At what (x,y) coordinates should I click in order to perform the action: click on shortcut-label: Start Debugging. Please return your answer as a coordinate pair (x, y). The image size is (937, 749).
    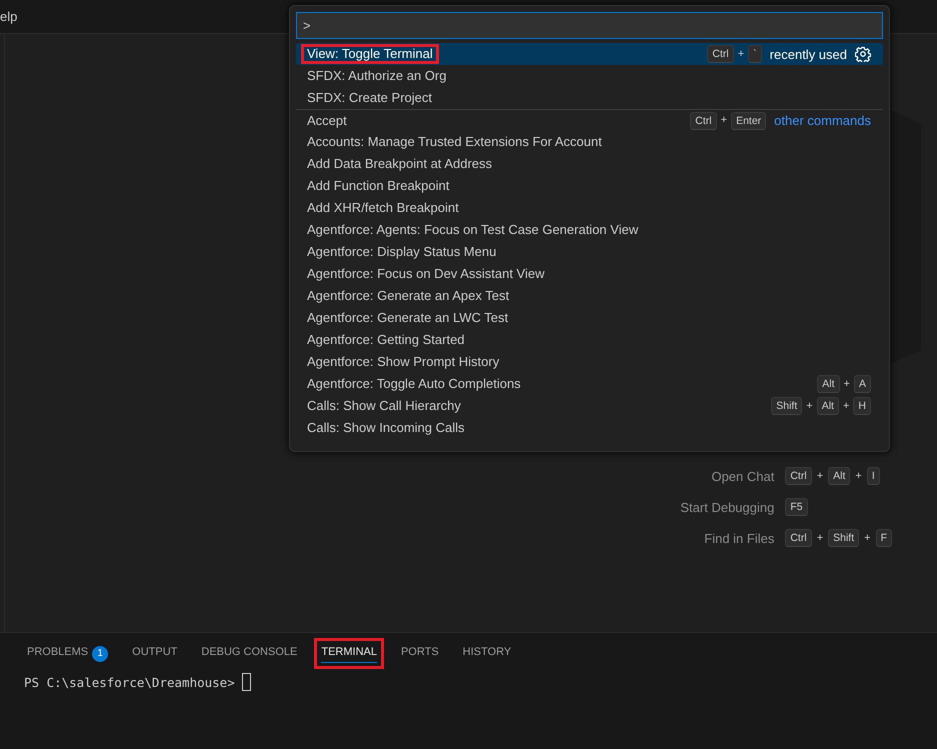
    Looking at the image, I should click on (727, 507).